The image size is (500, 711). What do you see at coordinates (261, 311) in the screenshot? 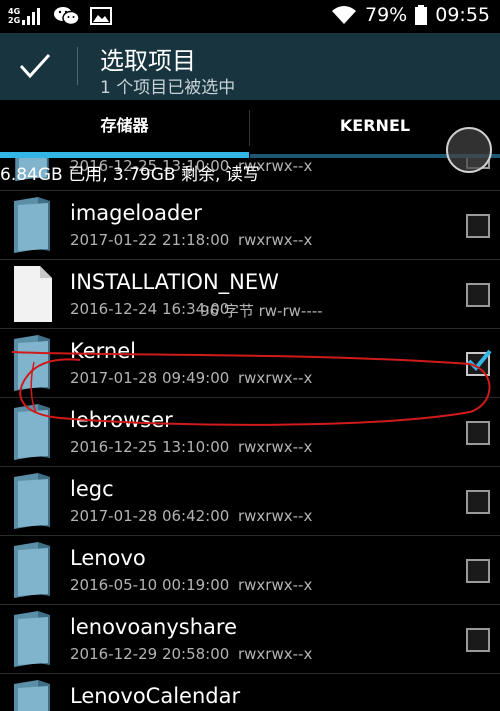
I see `file-size-permissions: 96 字节 rw-rw----` at bounding box center [261, 311].